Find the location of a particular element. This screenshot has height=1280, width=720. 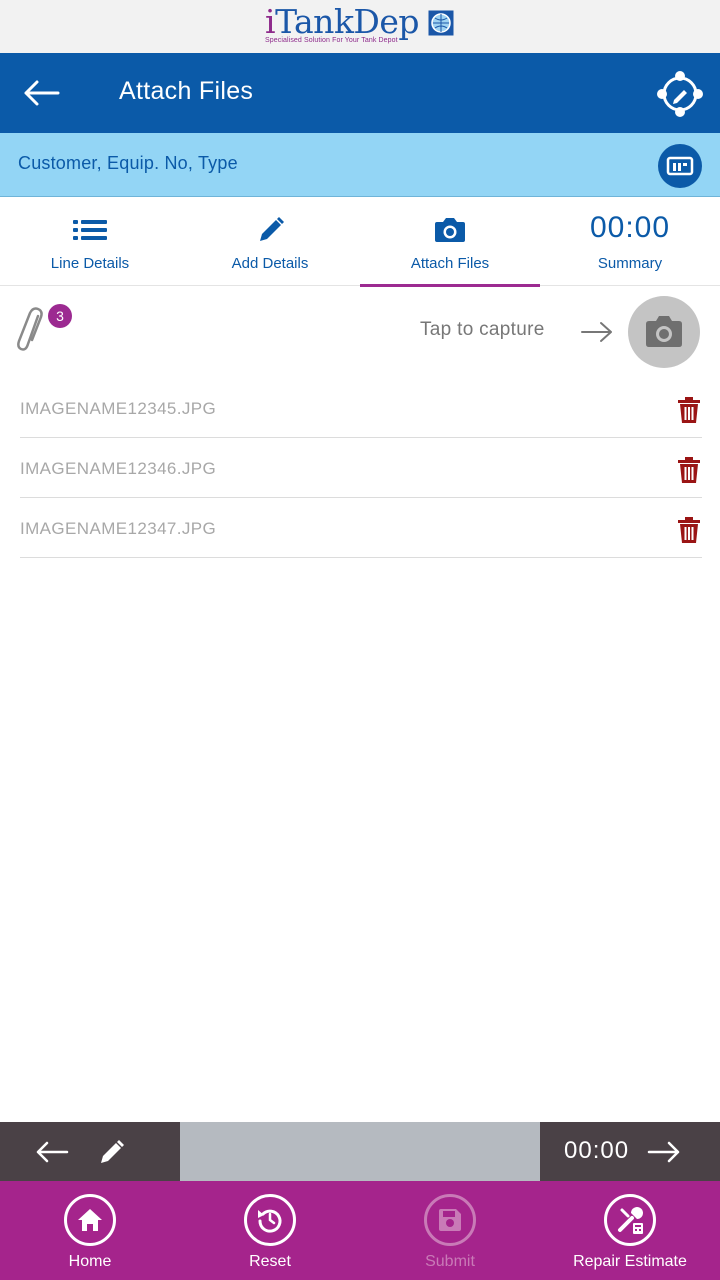

bottom-nav: Home Reset Submit Repair Estimate is located at coordinates (360, 1230).